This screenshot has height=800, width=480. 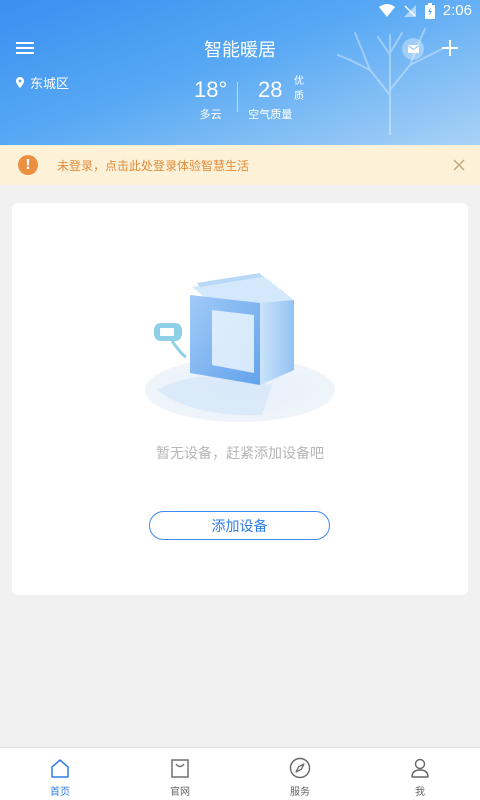 I want to click on nav-item-me: 我, so click(x=420, y=774).